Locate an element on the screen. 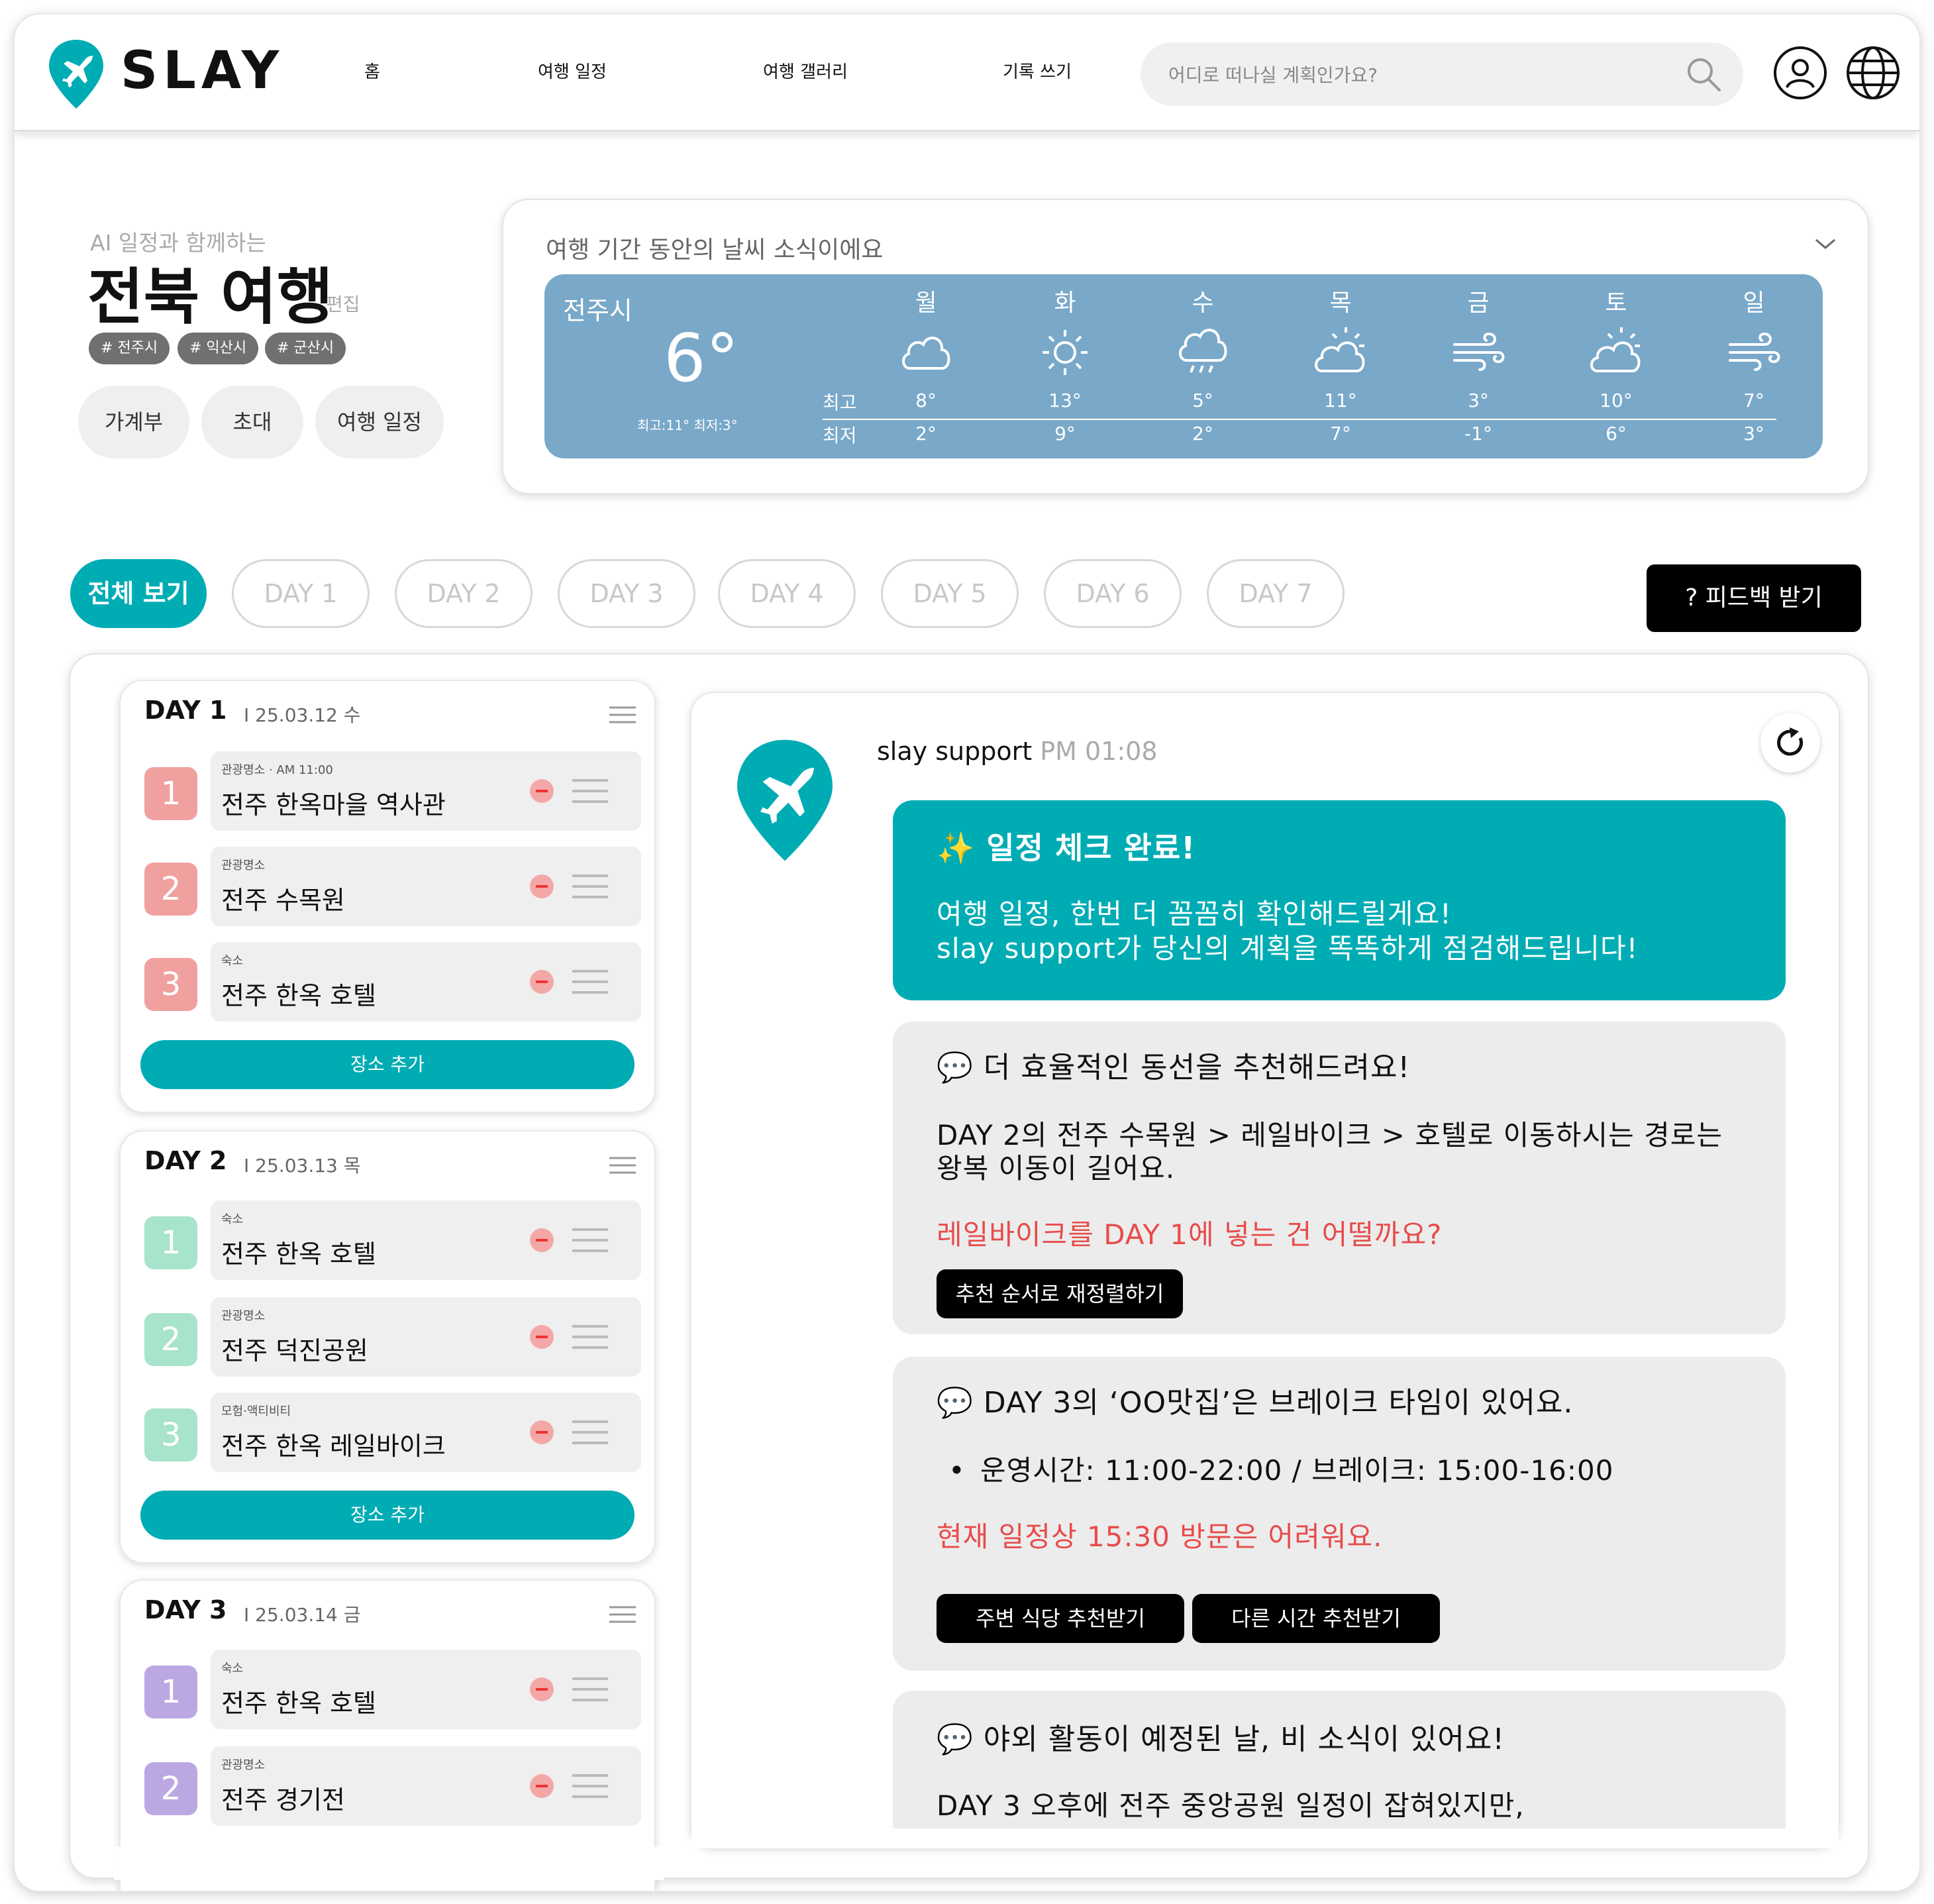 The image size is (1934, 1904). item-category: 숙소 is located at coordinates (232, 1668).